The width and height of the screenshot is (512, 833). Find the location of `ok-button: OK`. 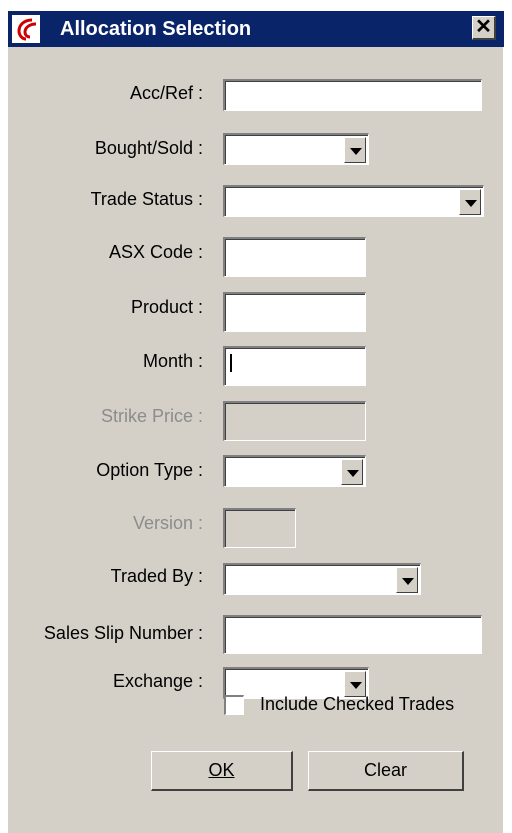

ok-button: OK is located at coordinates (222, 771).